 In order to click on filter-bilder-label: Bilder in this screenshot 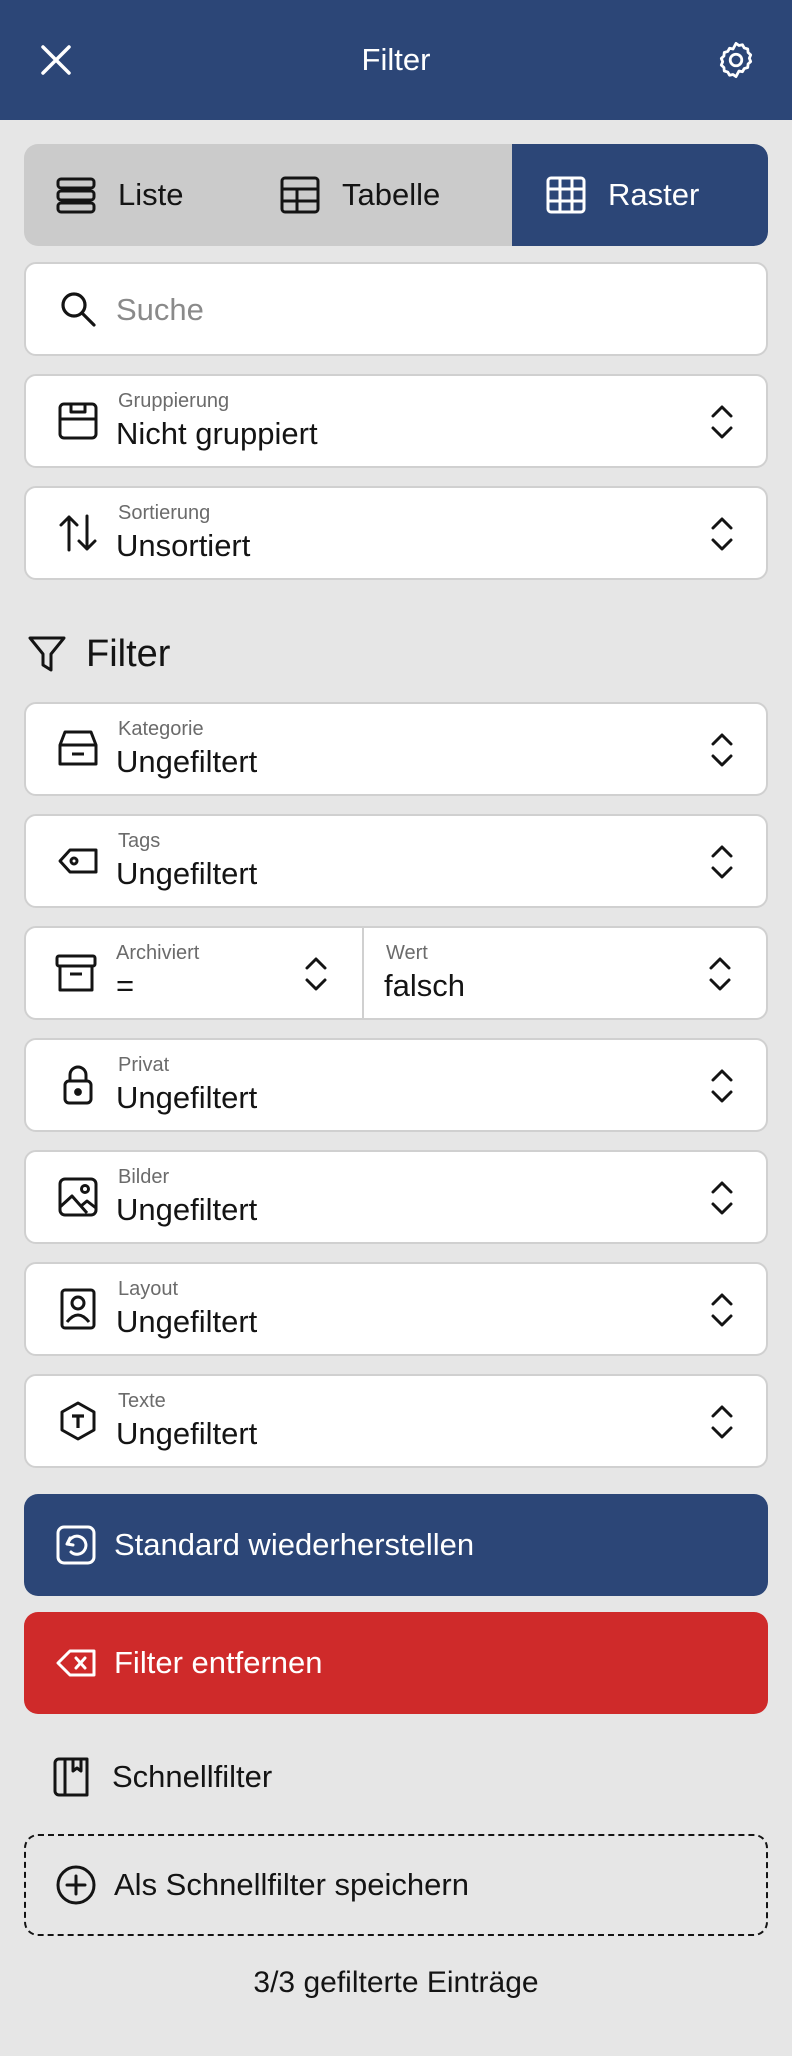, I will do `click(144, 1177)`.